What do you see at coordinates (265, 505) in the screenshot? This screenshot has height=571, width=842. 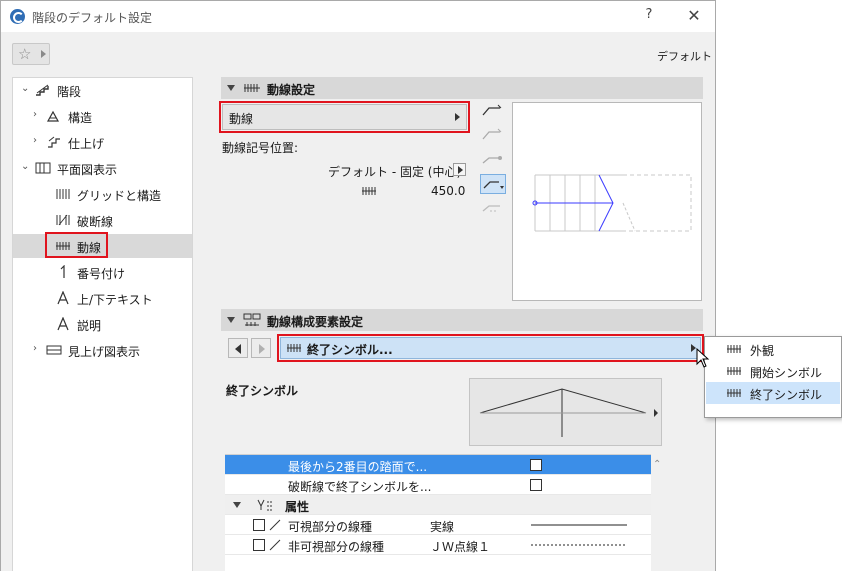 I see `attributes-icon` at bounding box center [265, 505].